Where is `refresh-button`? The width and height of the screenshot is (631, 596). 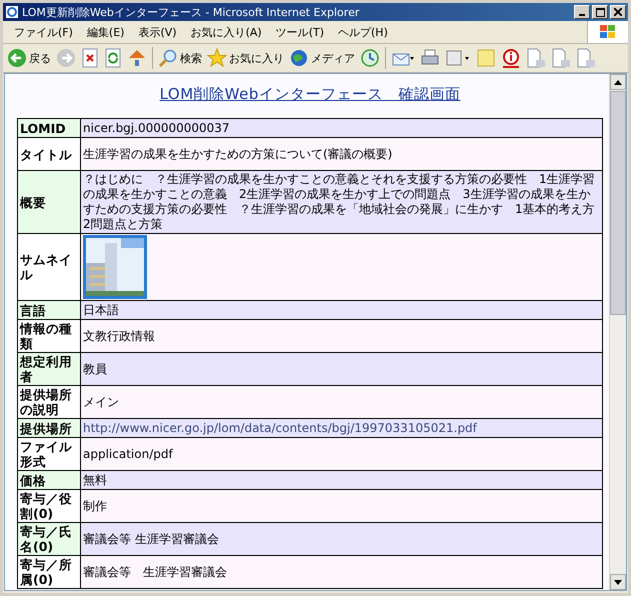
refresh-button is located at coordinates (113, 58).